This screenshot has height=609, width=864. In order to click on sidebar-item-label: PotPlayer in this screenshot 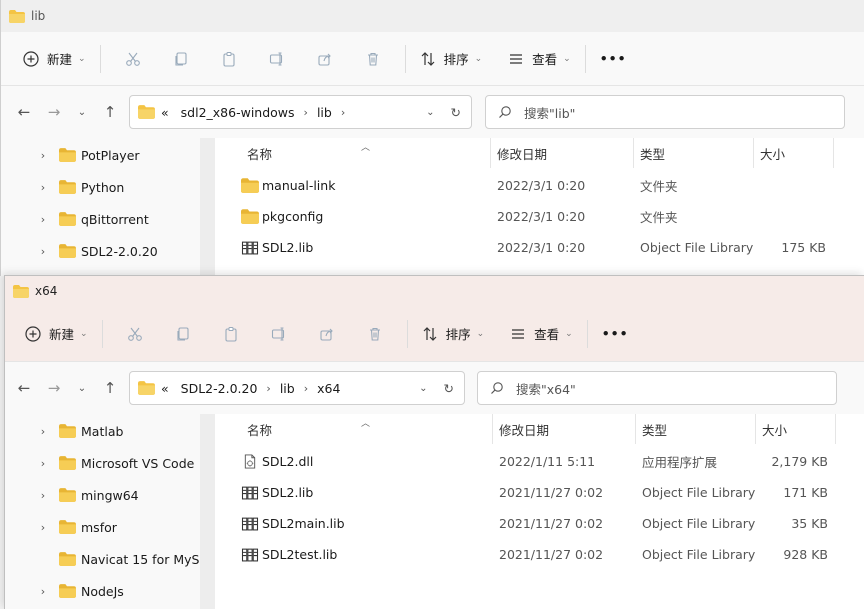, I will do `click(110, 155)`.